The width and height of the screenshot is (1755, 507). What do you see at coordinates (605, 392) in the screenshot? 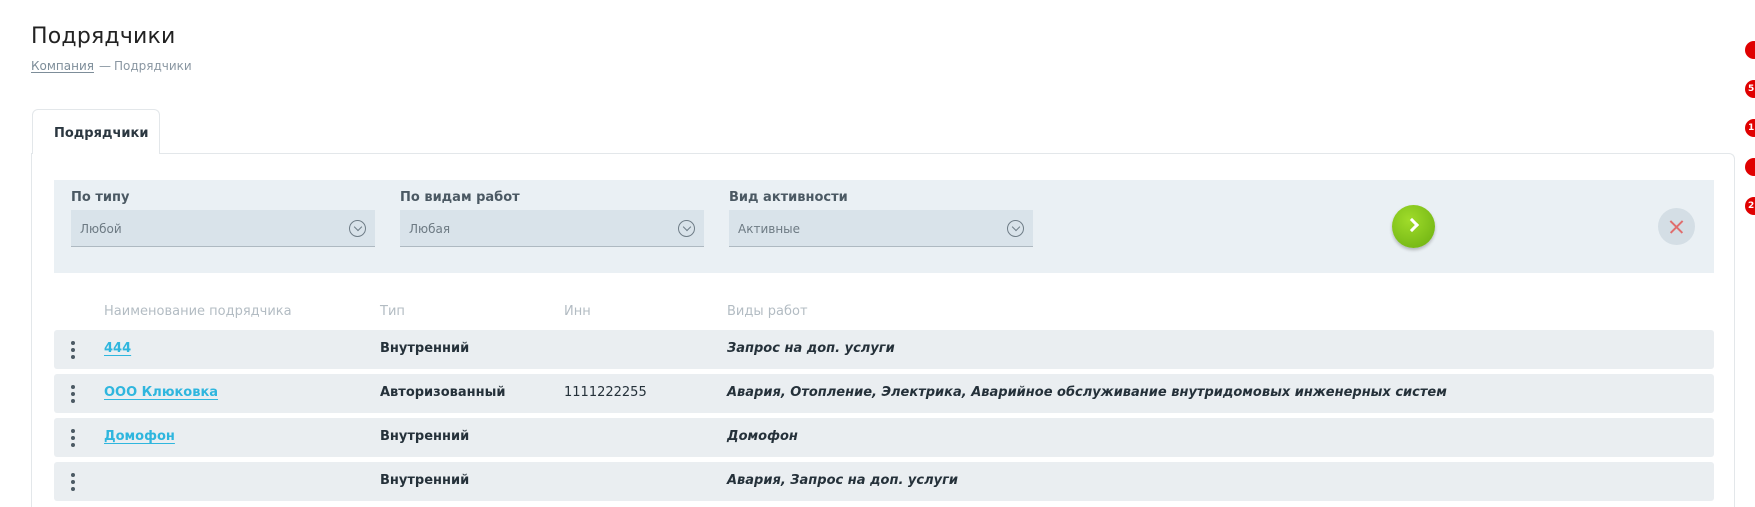
I see `contractor-inn: 1111222255` at bounding box center [605, 392].